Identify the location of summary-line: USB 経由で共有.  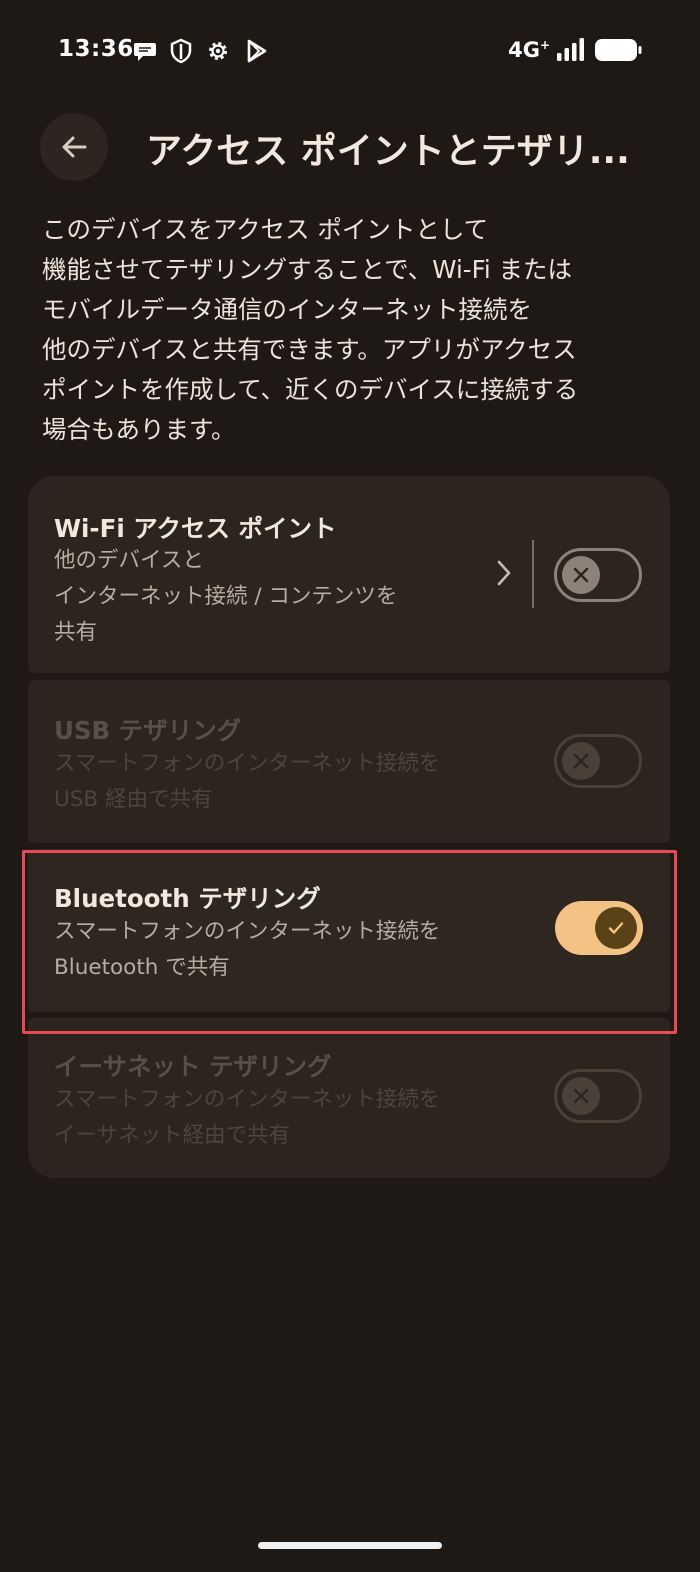
(133, 799).